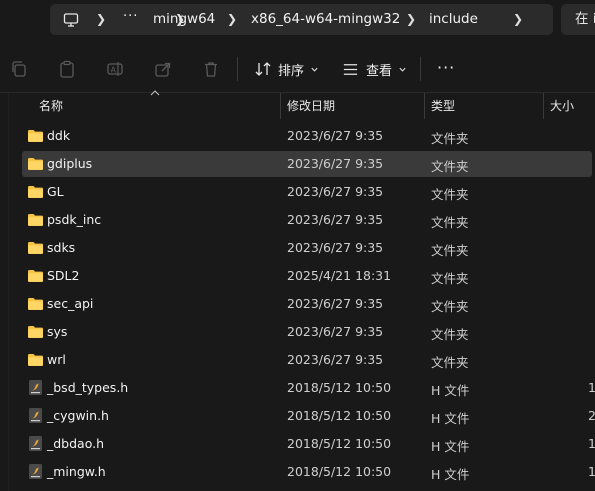  Describe the element at coordinates (59, 135) in the screenshot. I see `file-name: ddk` at that location.